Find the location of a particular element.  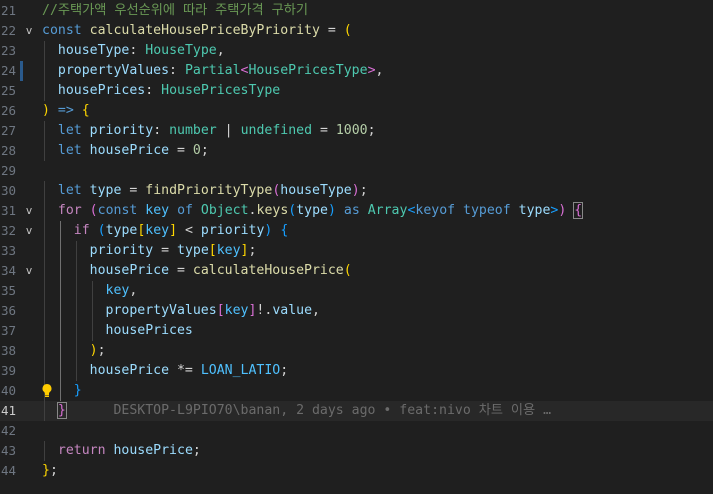

code-token: } is located at coordinates (46, 470).